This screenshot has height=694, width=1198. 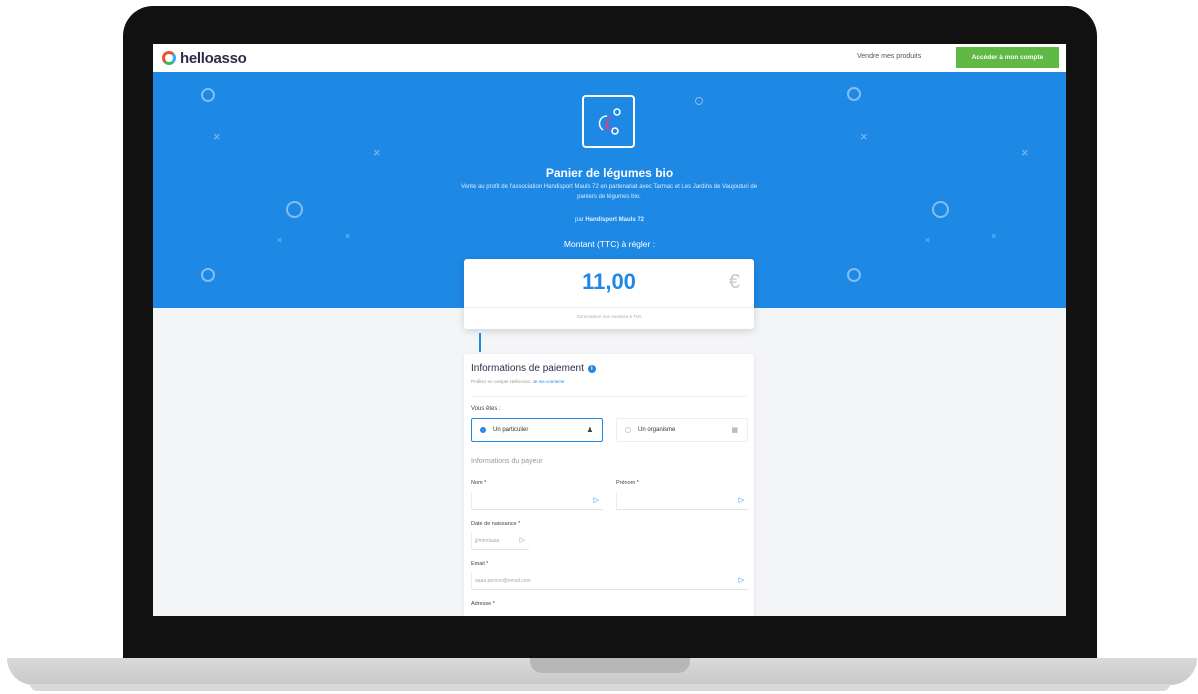 What do you see at coordinates (614, 220) in the screenshot?
I see `organizer-name: Handisport Mauls 72` at bounding box center [614, 220].